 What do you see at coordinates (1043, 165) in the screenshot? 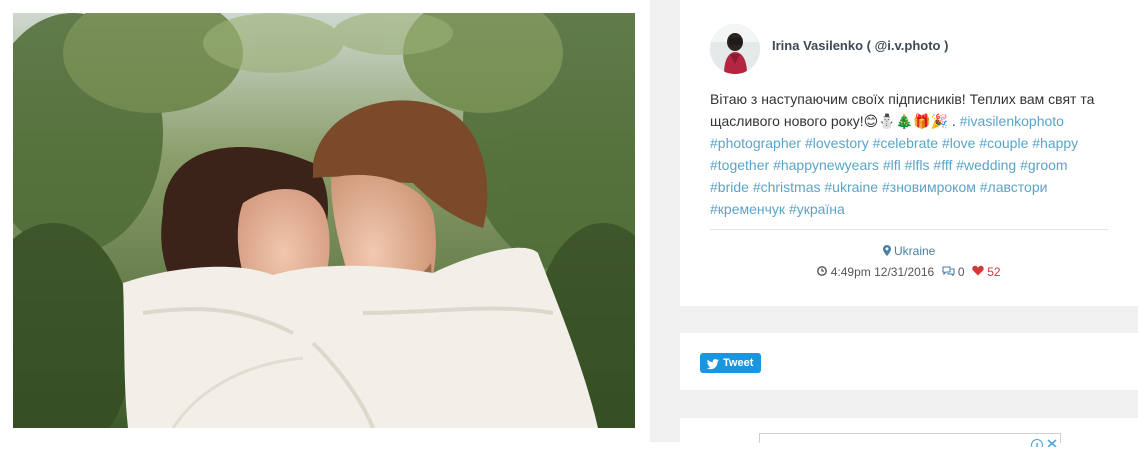
I see `hashtag: #groom` at bounding box center [1043, 165].